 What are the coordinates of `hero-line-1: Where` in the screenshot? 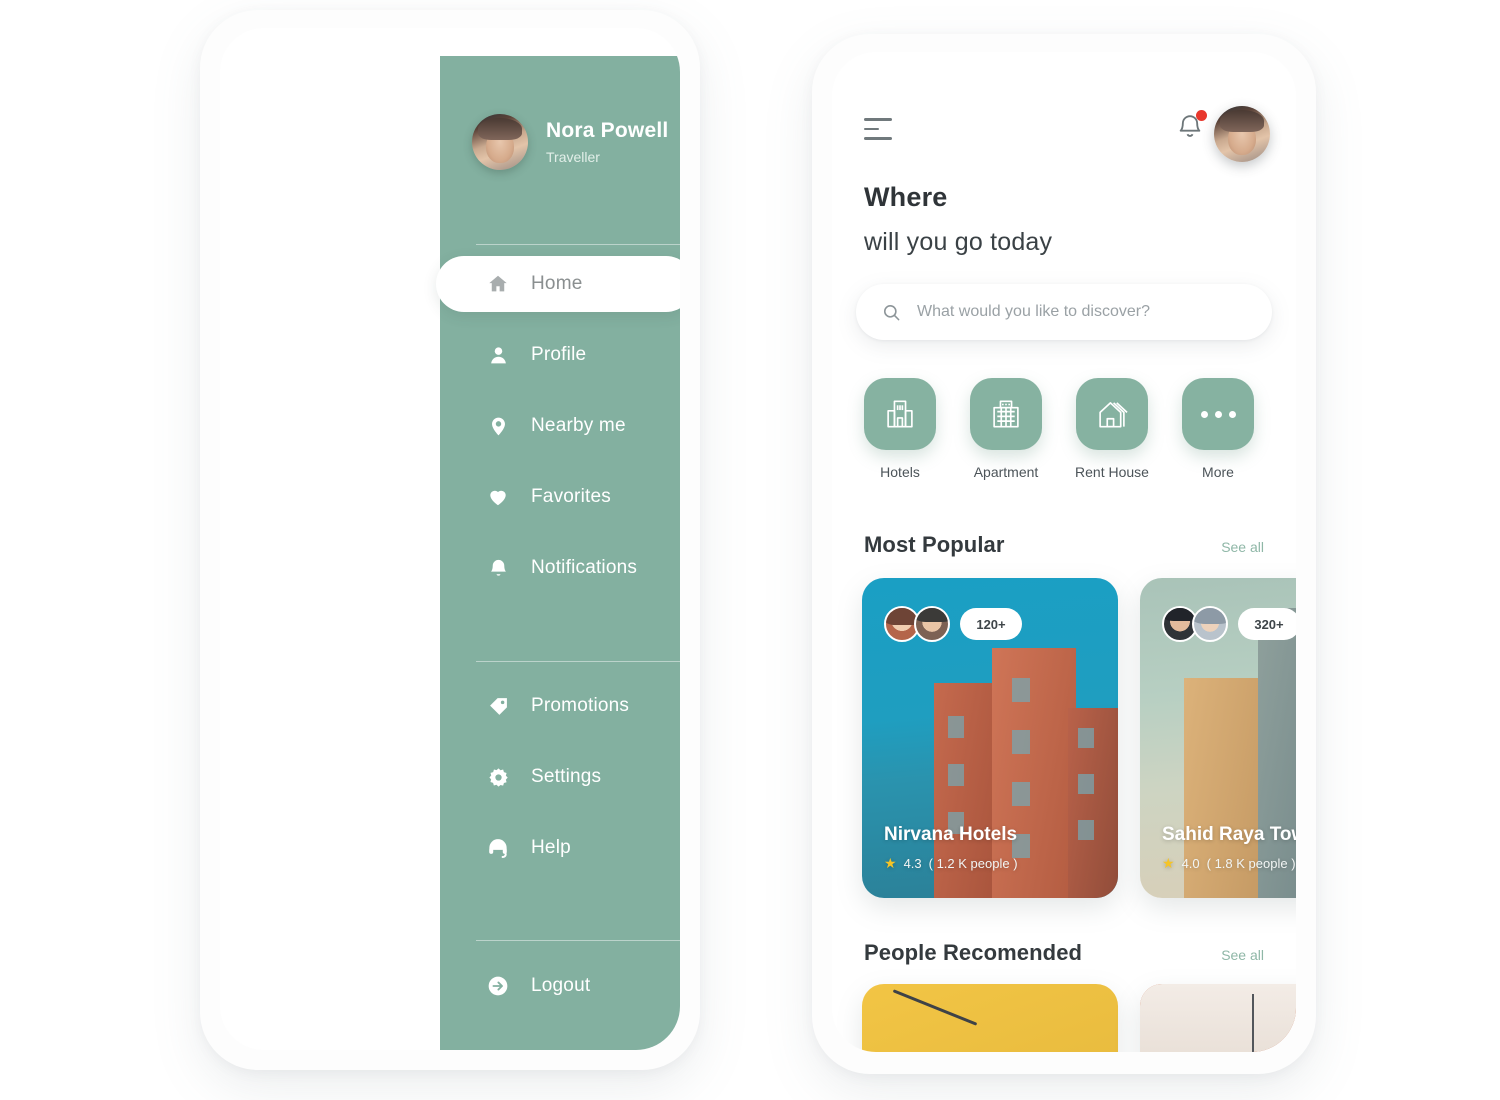 It's located at (906, 197).